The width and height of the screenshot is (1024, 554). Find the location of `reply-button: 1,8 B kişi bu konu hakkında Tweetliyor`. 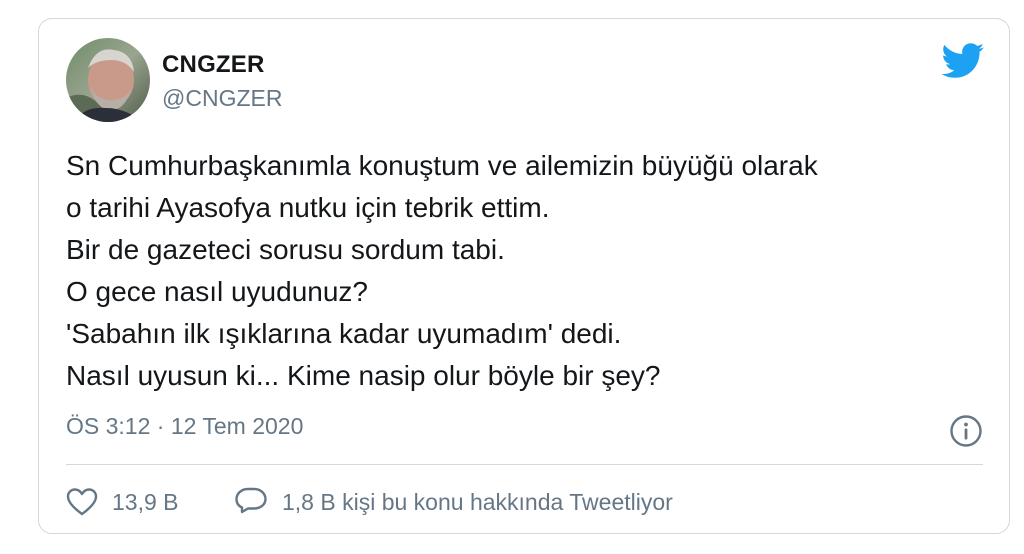

reply-button: 1,8 B kişi bu konu hakkında Tweetliyor is located at coordinates (453, 502).